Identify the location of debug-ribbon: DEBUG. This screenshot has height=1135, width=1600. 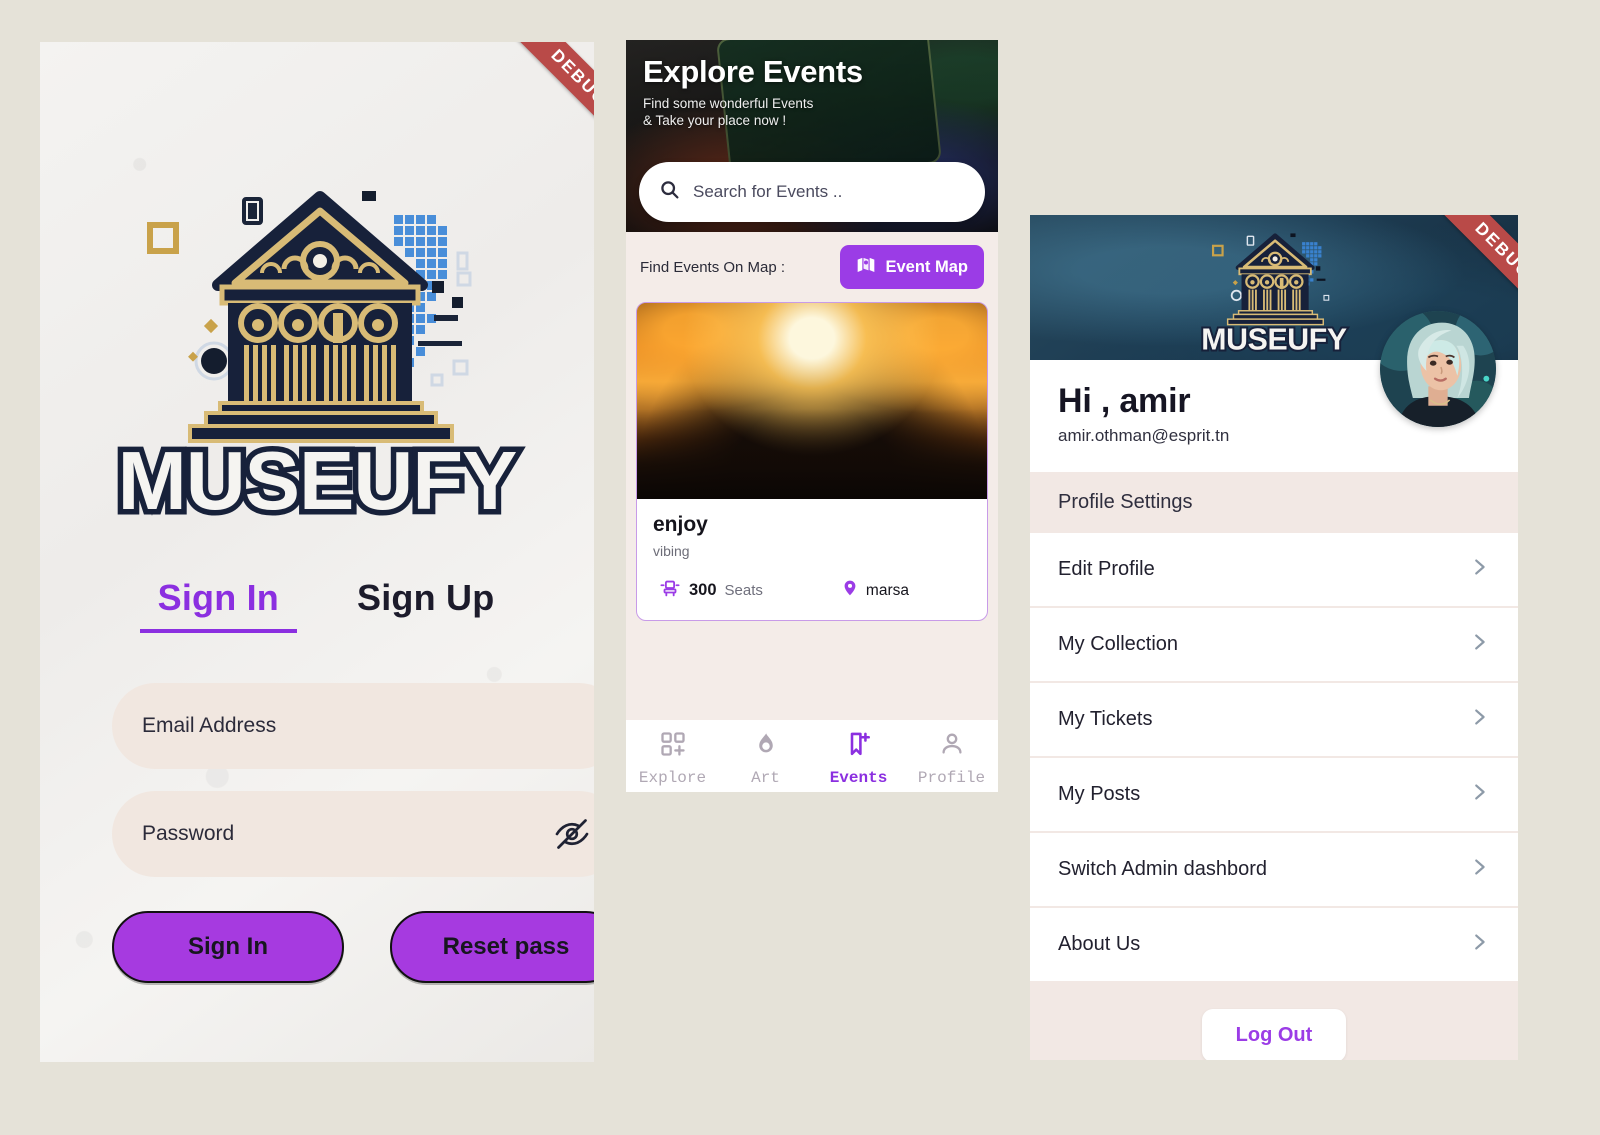
(535, 101).